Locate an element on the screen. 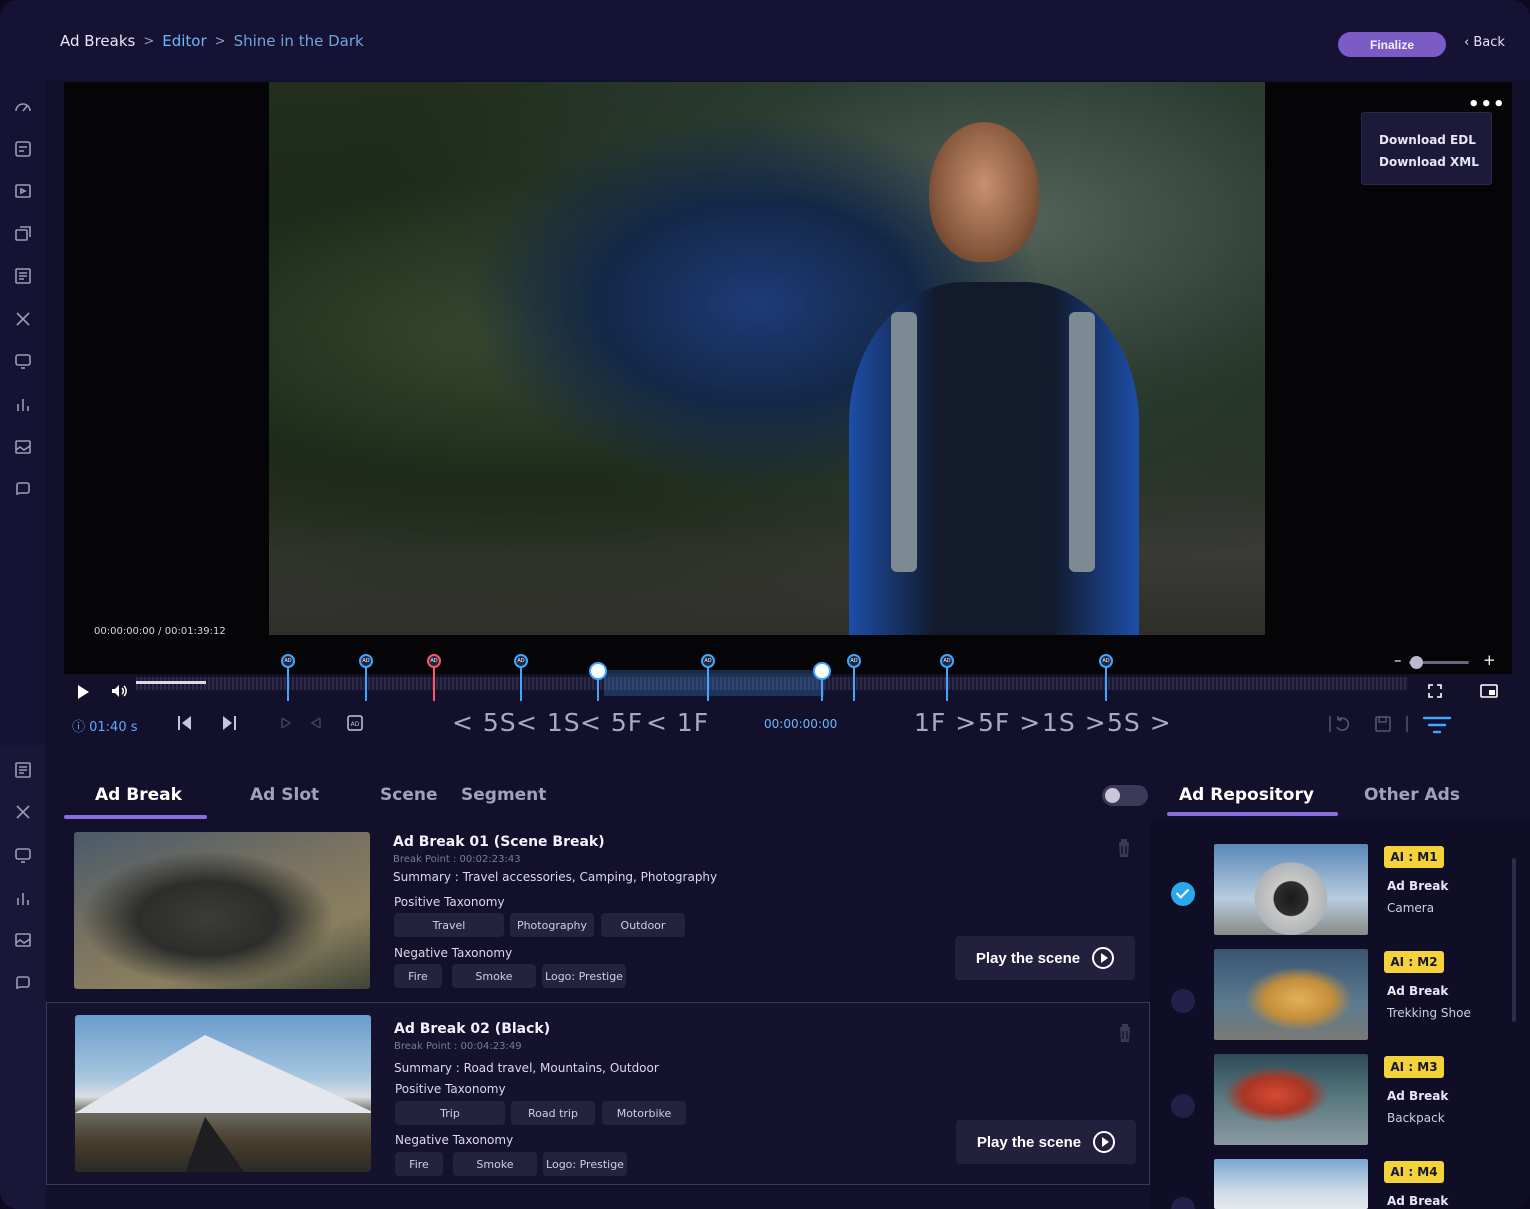  radio-checked is located at coordinates (1183, 894).